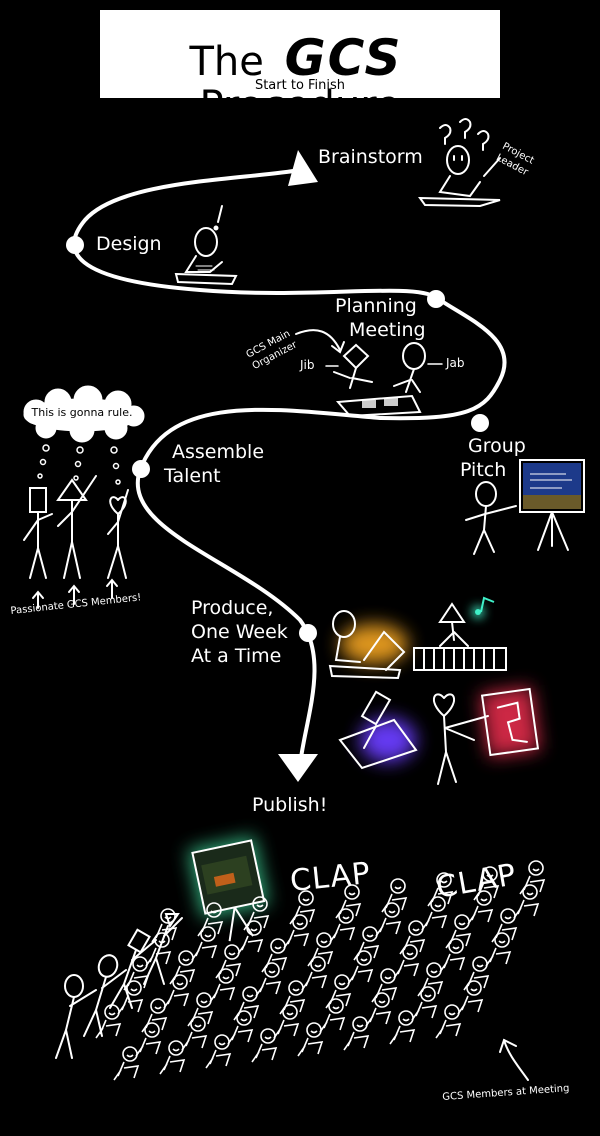  What do you see at coordinates (228, 890) in the screenshot?
I see `publish-screen` at bounding box center [228, 890].